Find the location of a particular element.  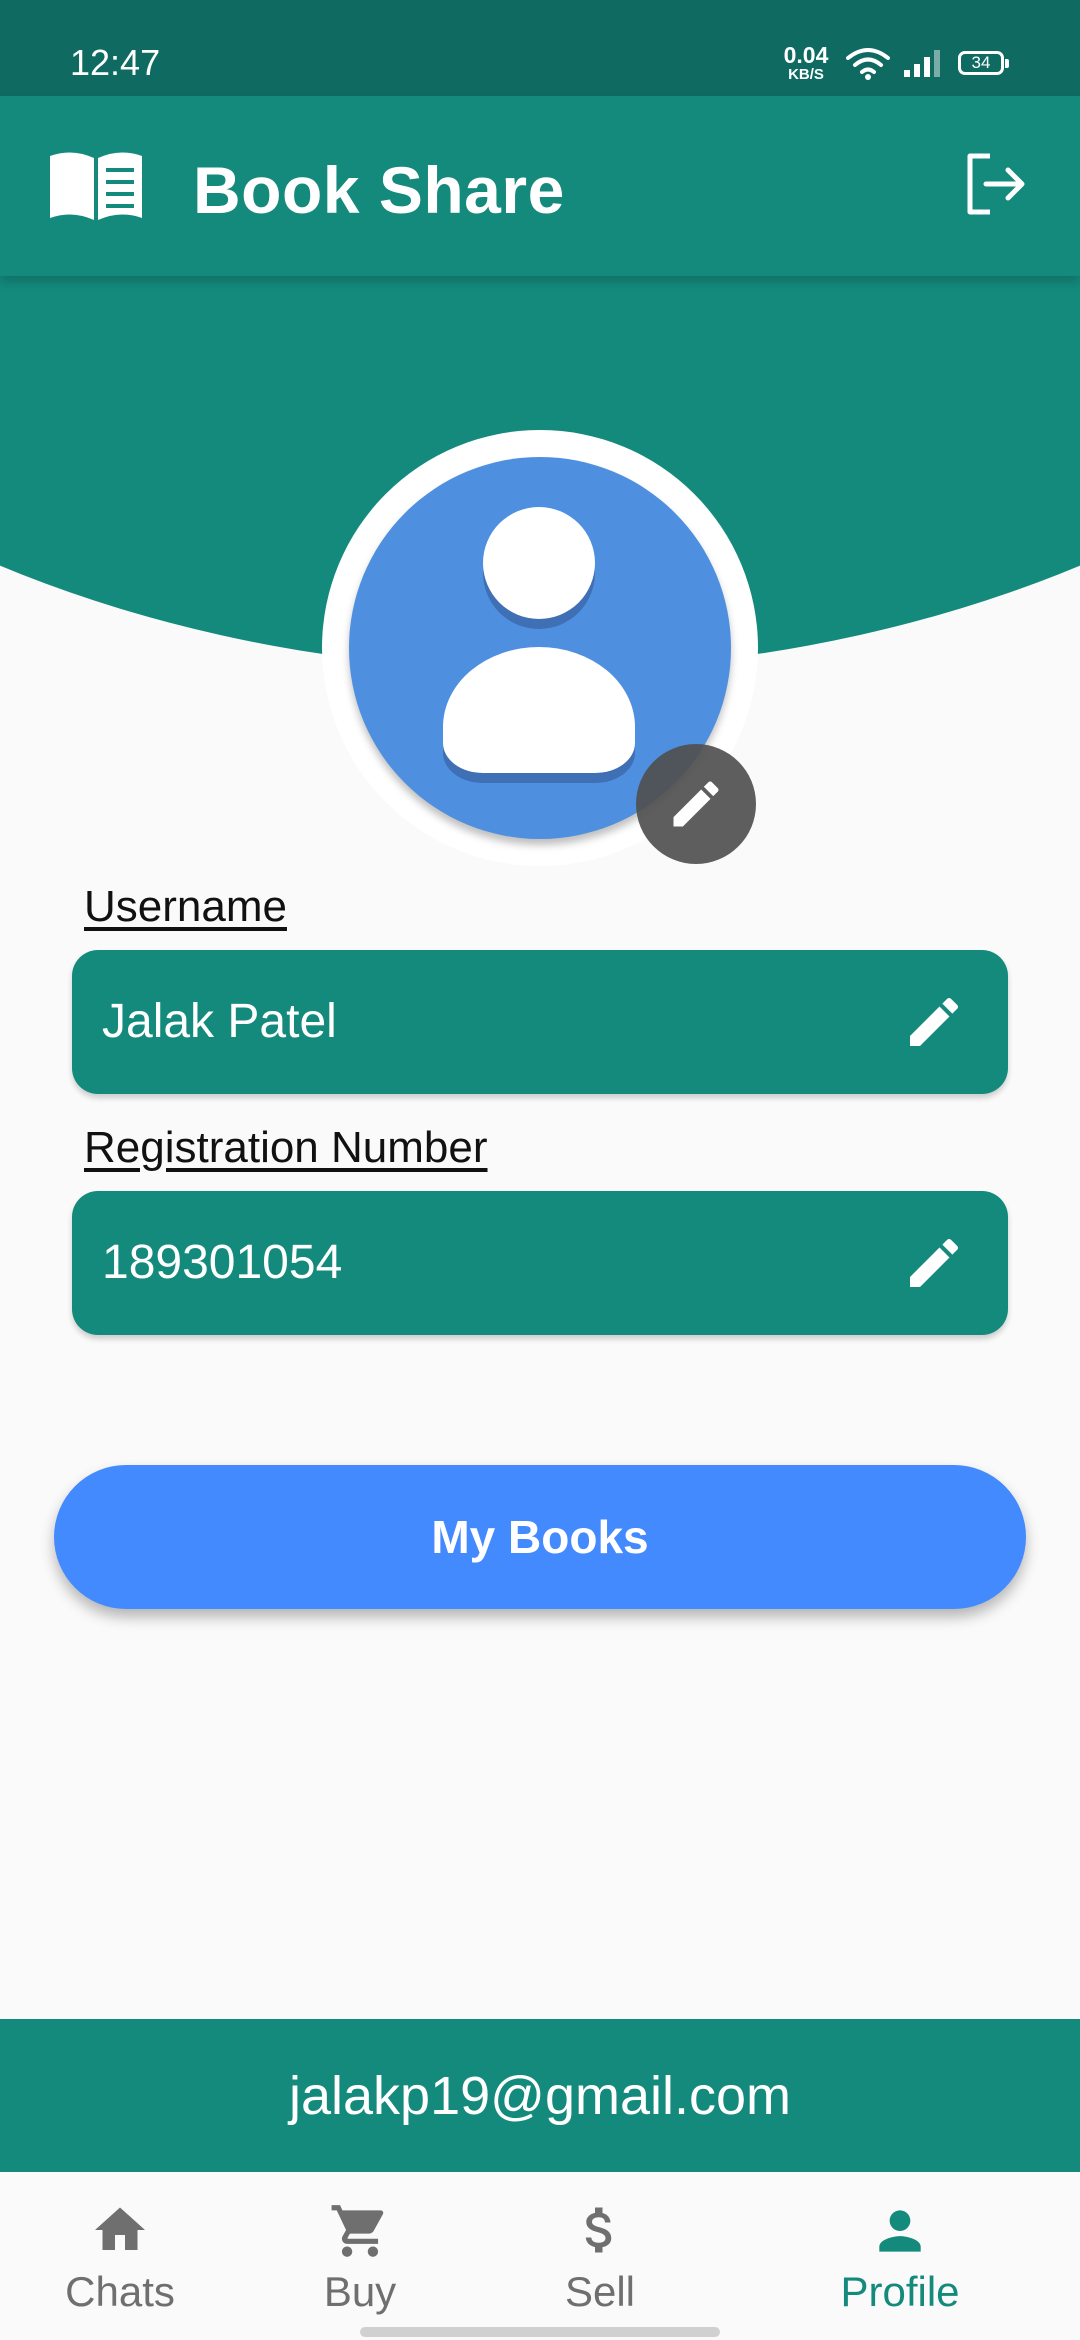

status-time: 12:47 is located at coordinates (115, 62).